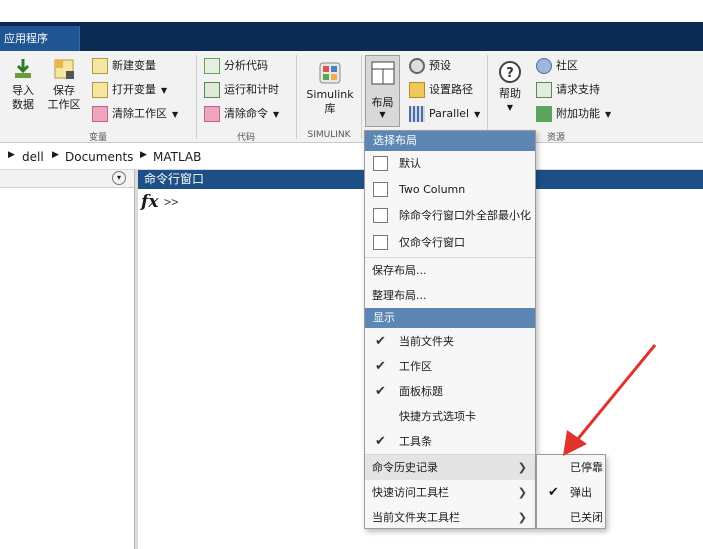 This screenshot has height=549, width=703. Describe the element at coordinates (450, 141) in the screenshot. I see `menu-section-select-layout: 选择布局` at that location.